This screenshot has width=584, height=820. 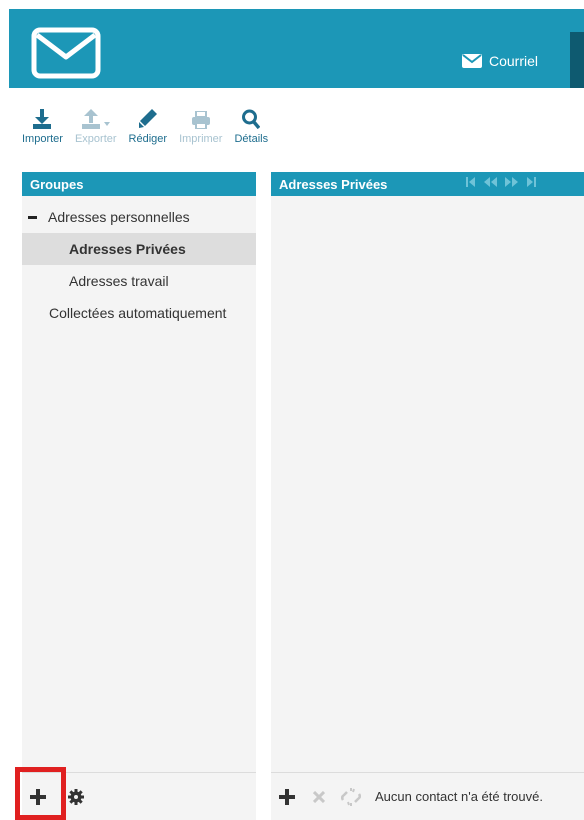 I want to click on next-page-icon, so click(x=512, y=182).